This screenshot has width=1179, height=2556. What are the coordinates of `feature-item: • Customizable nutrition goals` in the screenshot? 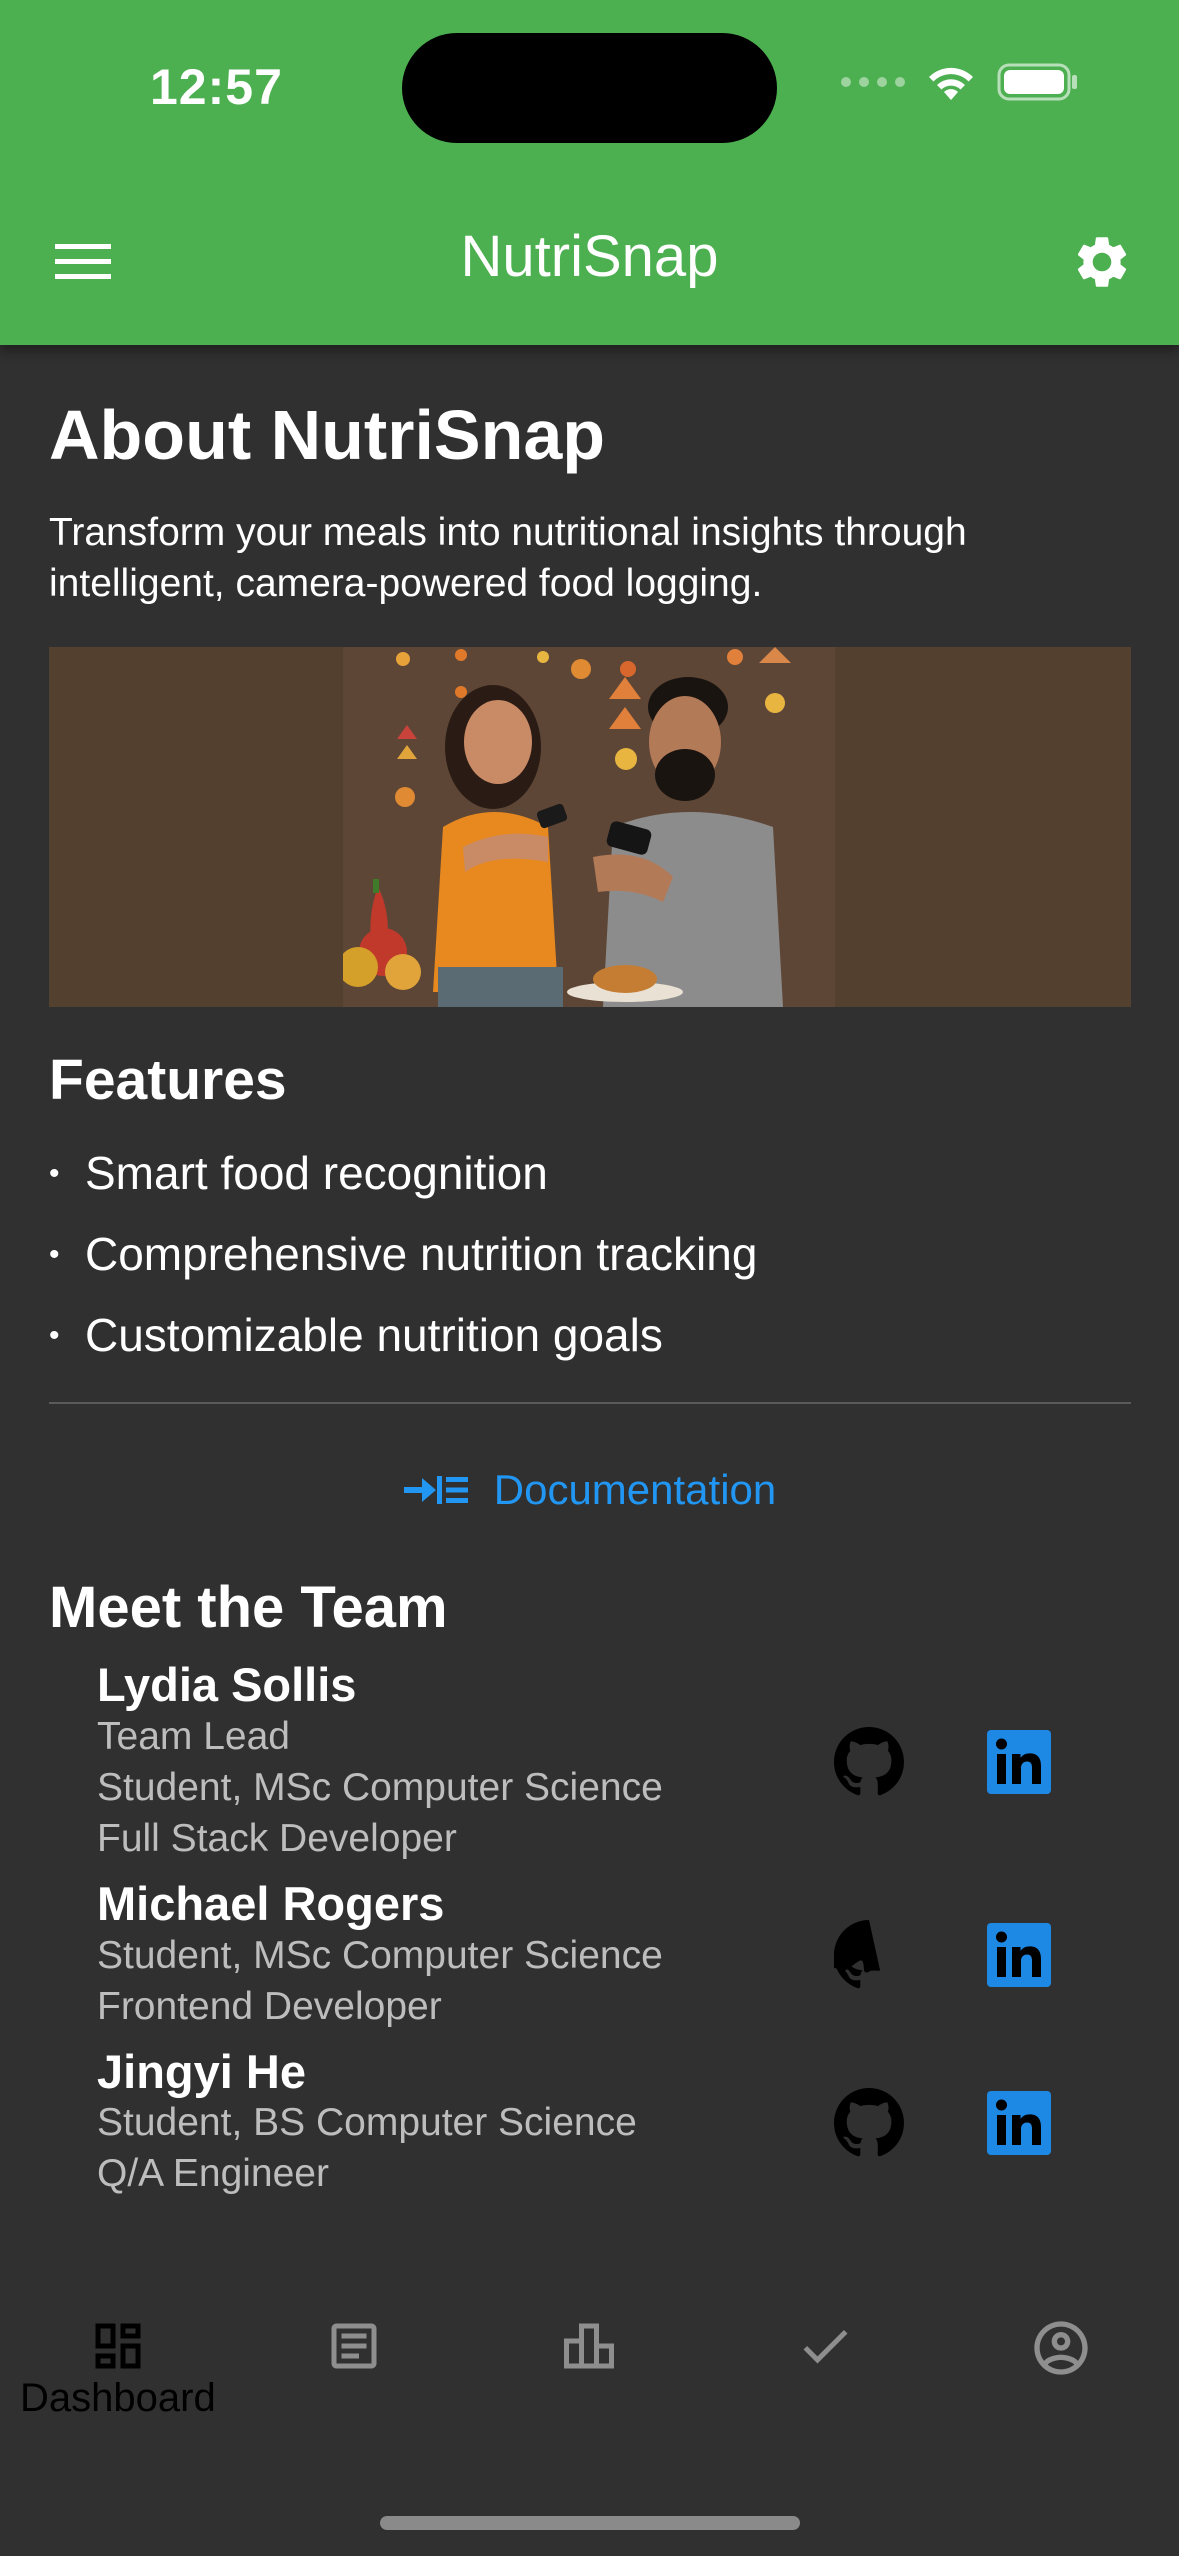 It's located at (590, 1335).